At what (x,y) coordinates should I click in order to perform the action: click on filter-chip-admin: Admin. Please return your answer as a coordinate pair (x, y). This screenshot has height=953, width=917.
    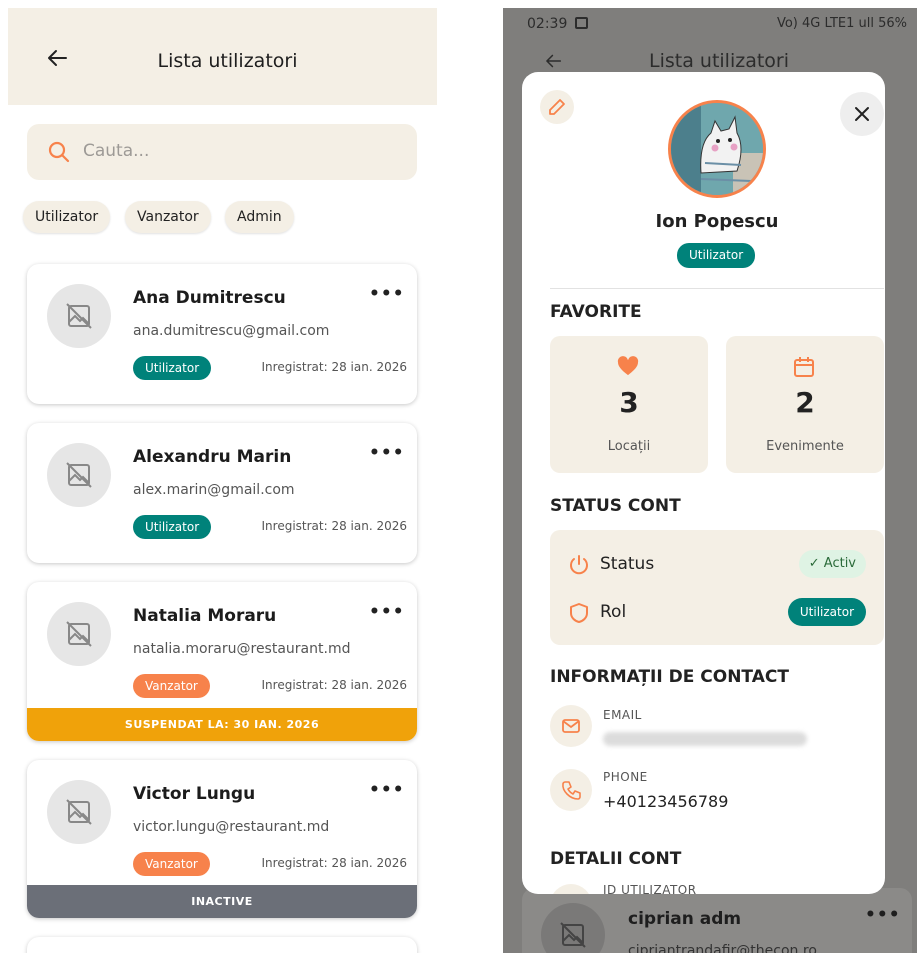
    Looking at the image, I should click on (259, 217).